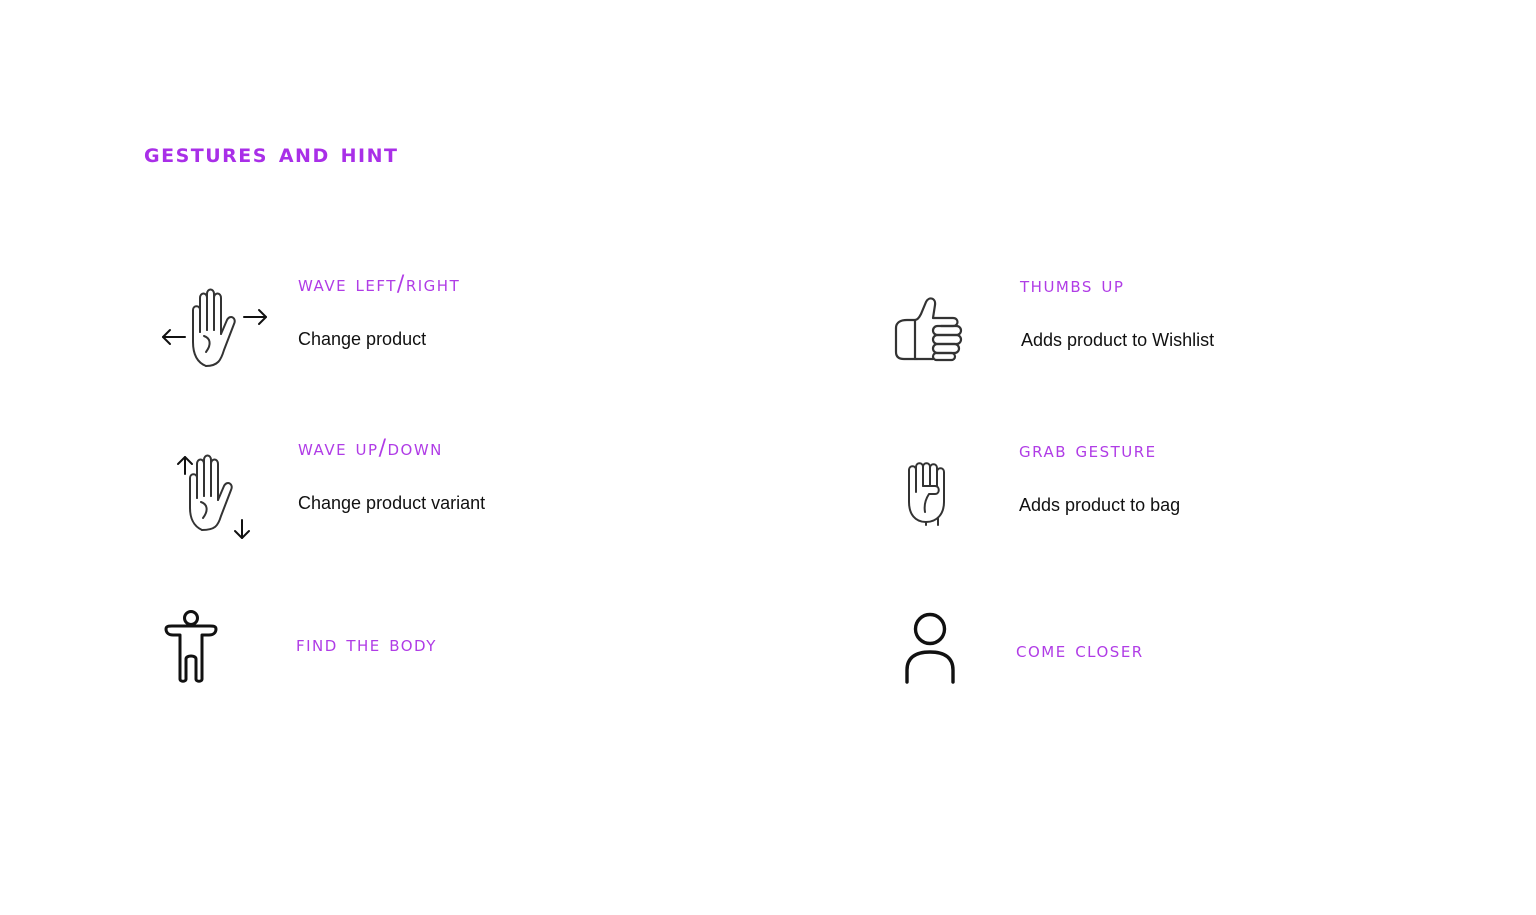  I want to click on grab-fist-icon, so click(928, 494).